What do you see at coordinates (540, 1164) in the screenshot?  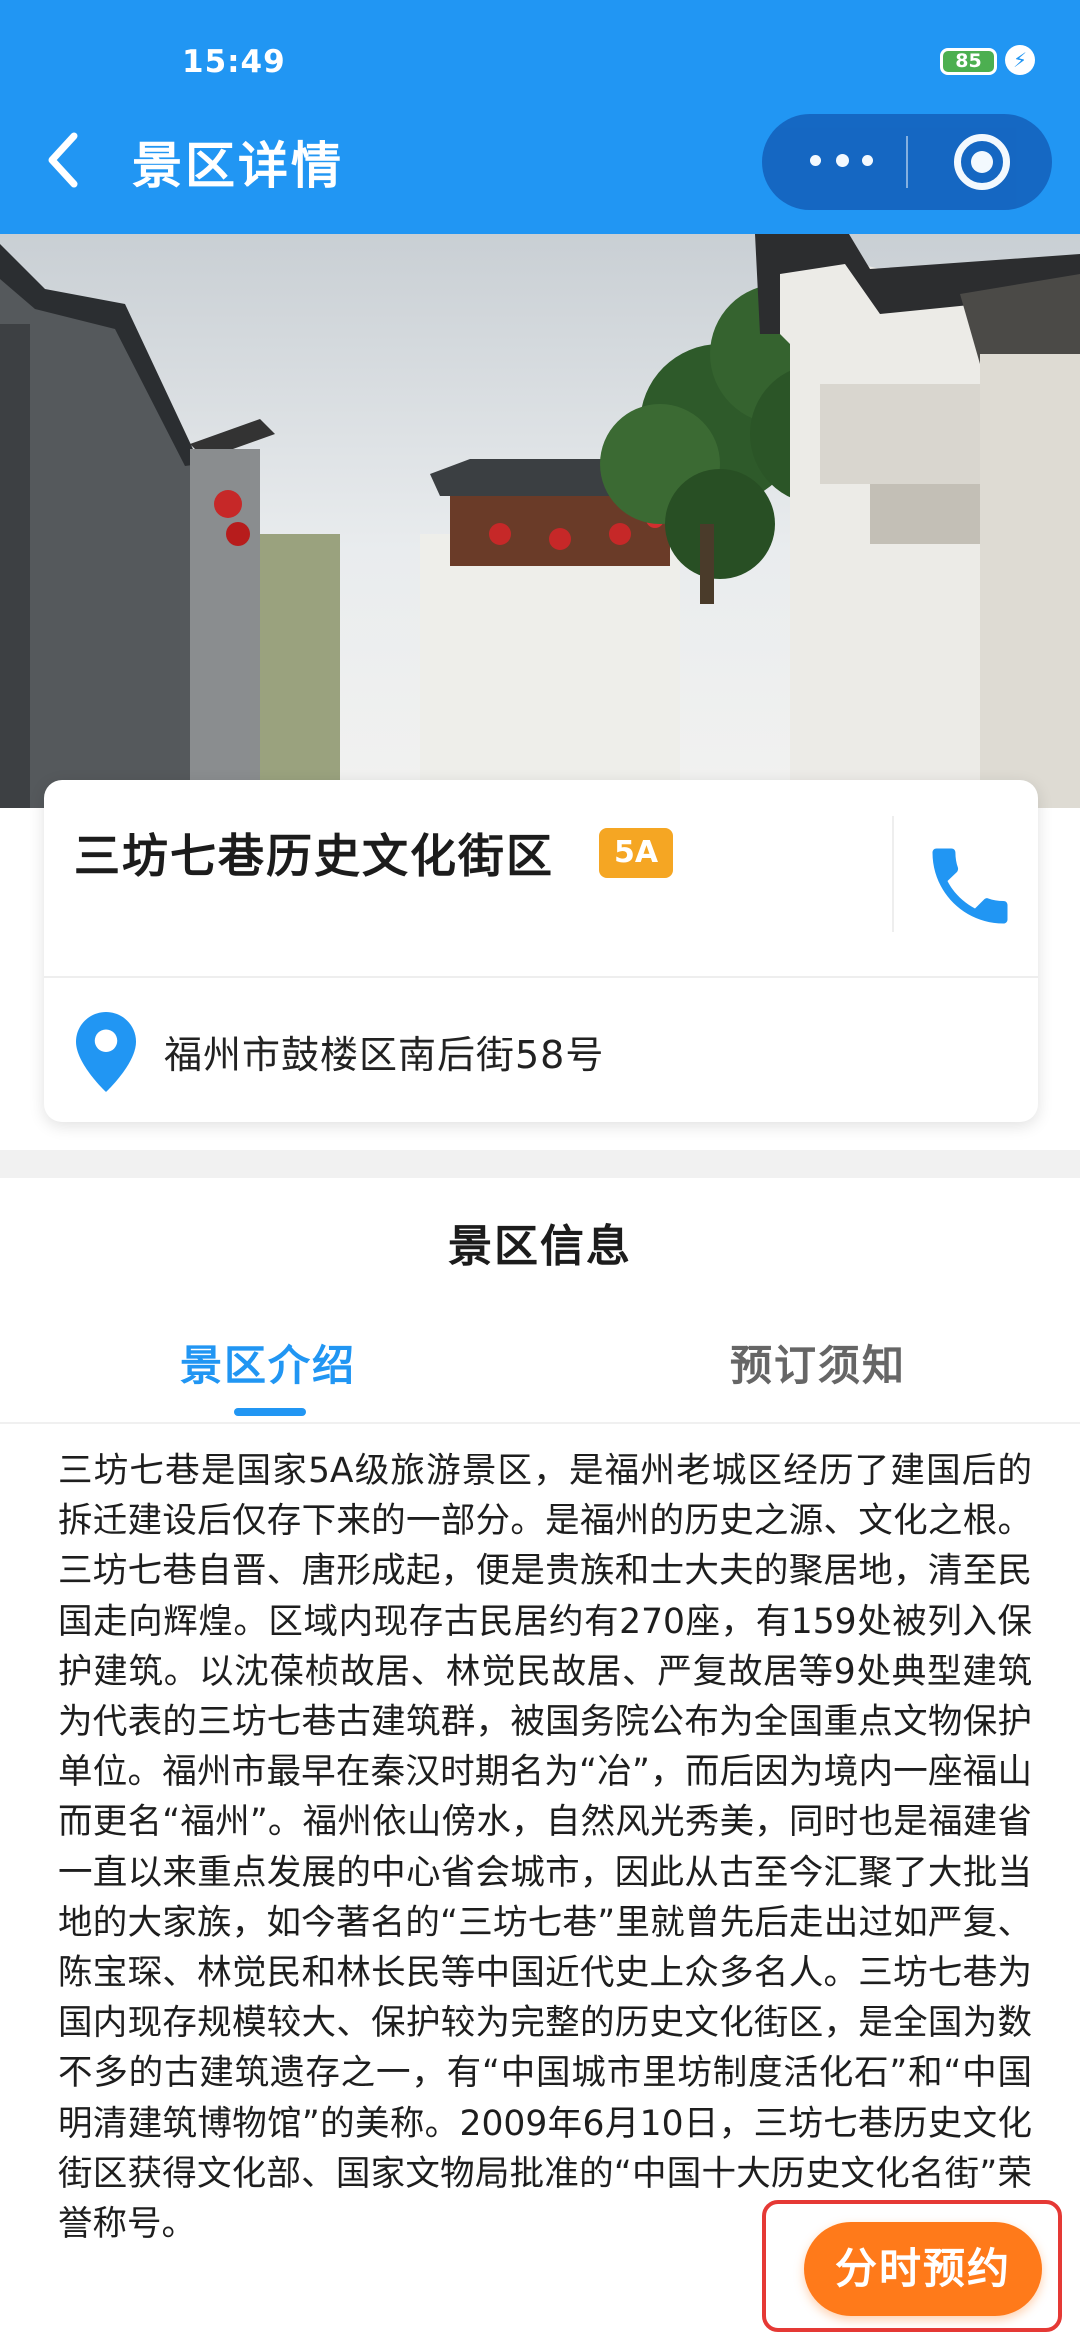 I see `section-separator` at bounding box center [540, 1164].